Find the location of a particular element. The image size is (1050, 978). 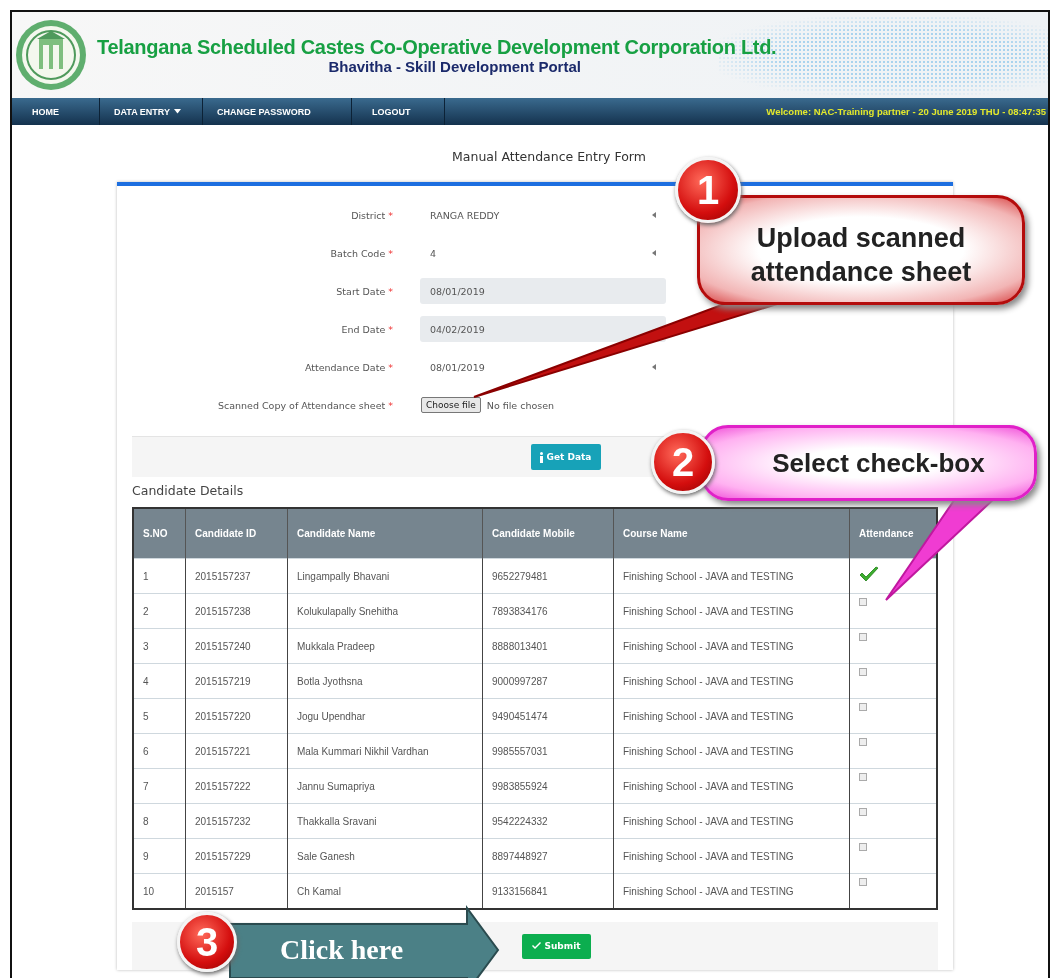

select-field: 08/01/2019 is located at coordinates (543, 367).